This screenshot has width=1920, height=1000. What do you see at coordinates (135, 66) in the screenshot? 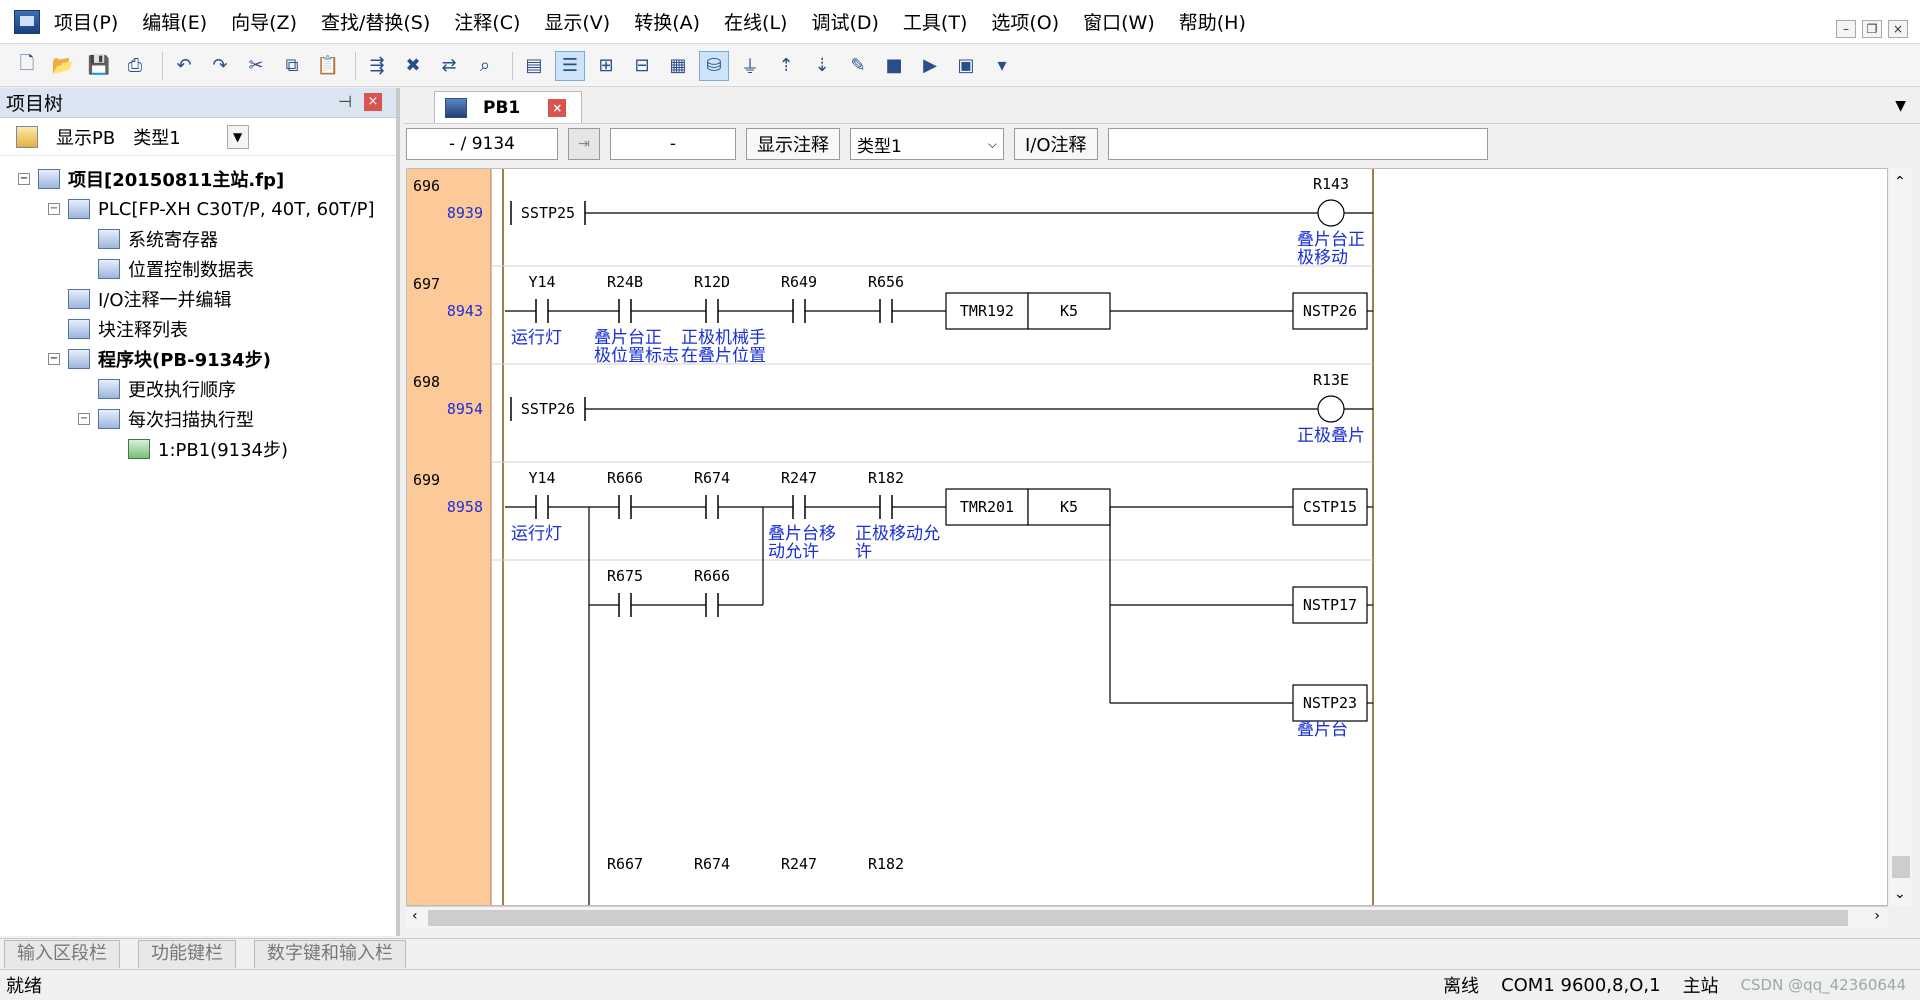
I see `print-icon: ⎙` at bounding box center [135, 66].